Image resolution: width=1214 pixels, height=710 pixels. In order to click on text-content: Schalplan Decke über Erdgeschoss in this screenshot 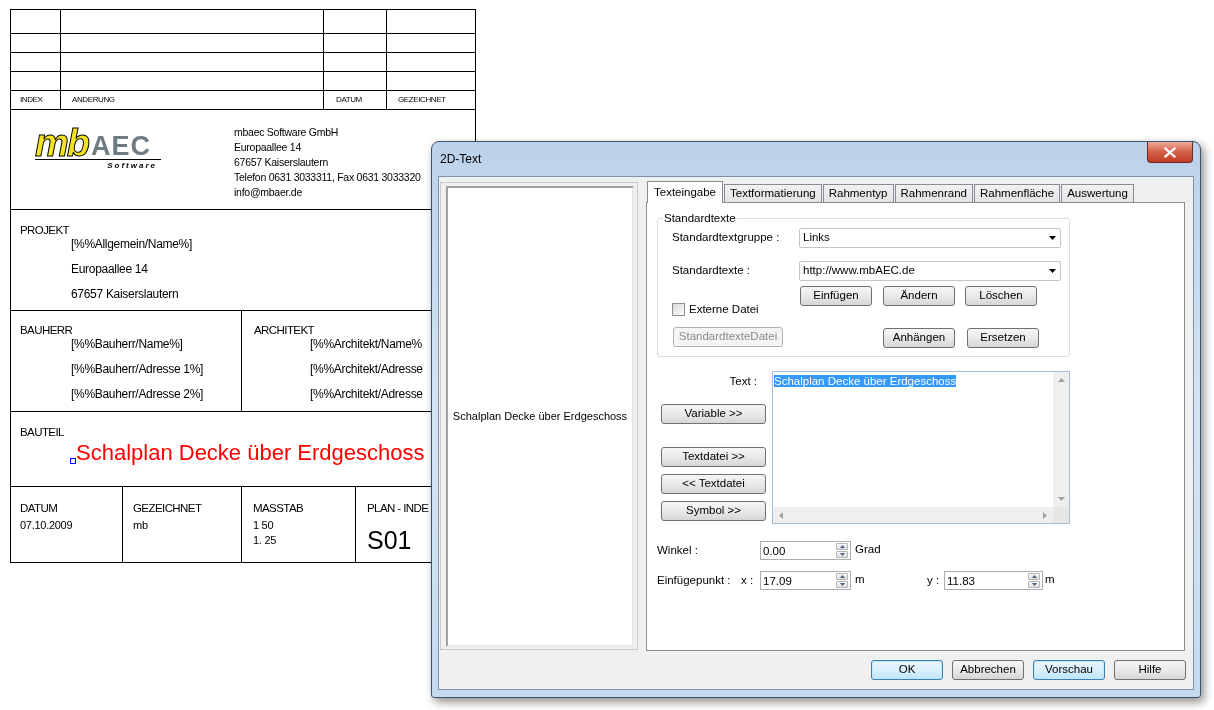, I will do `click(865, 381)`.